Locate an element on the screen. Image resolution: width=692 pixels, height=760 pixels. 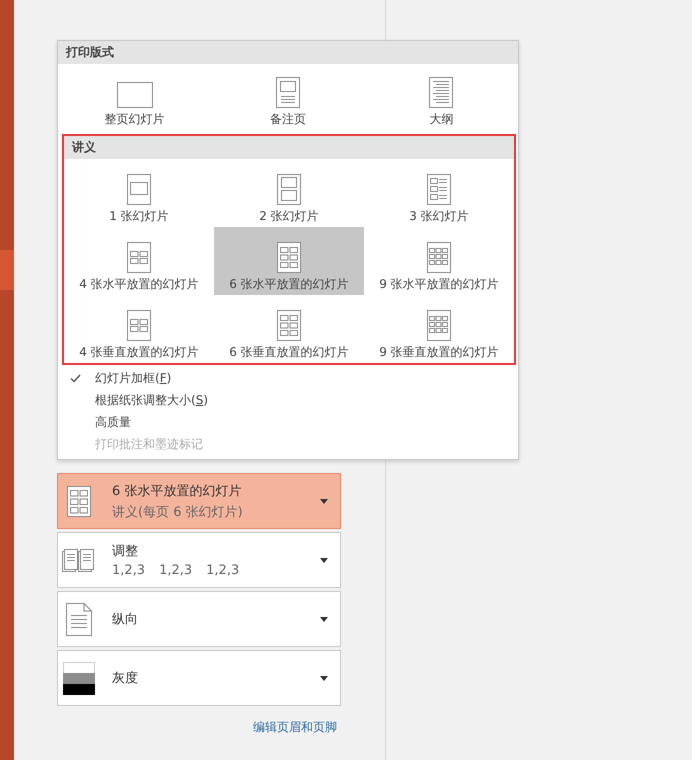
layout-option: 2 张幻灯片 is located at coordinates (289, 193).